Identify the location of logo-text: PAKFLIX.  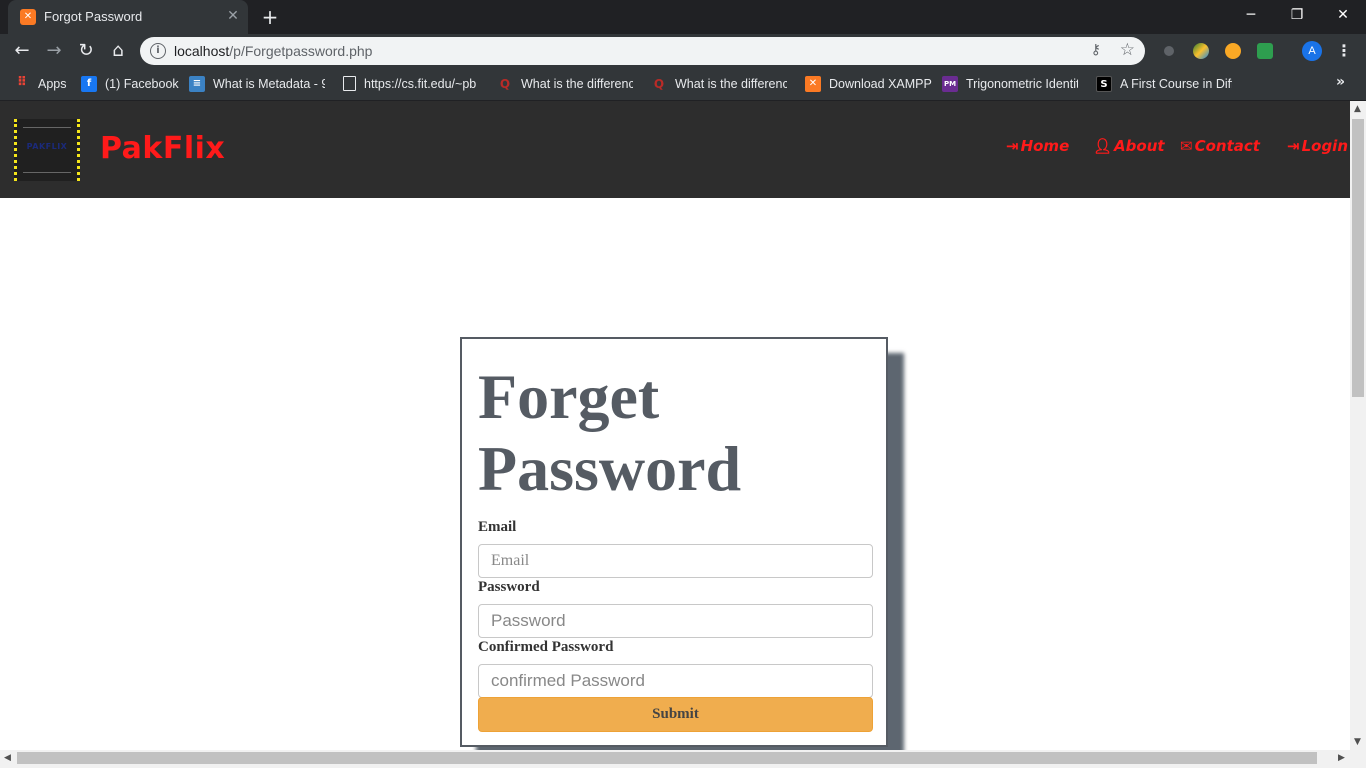
(47, 146).